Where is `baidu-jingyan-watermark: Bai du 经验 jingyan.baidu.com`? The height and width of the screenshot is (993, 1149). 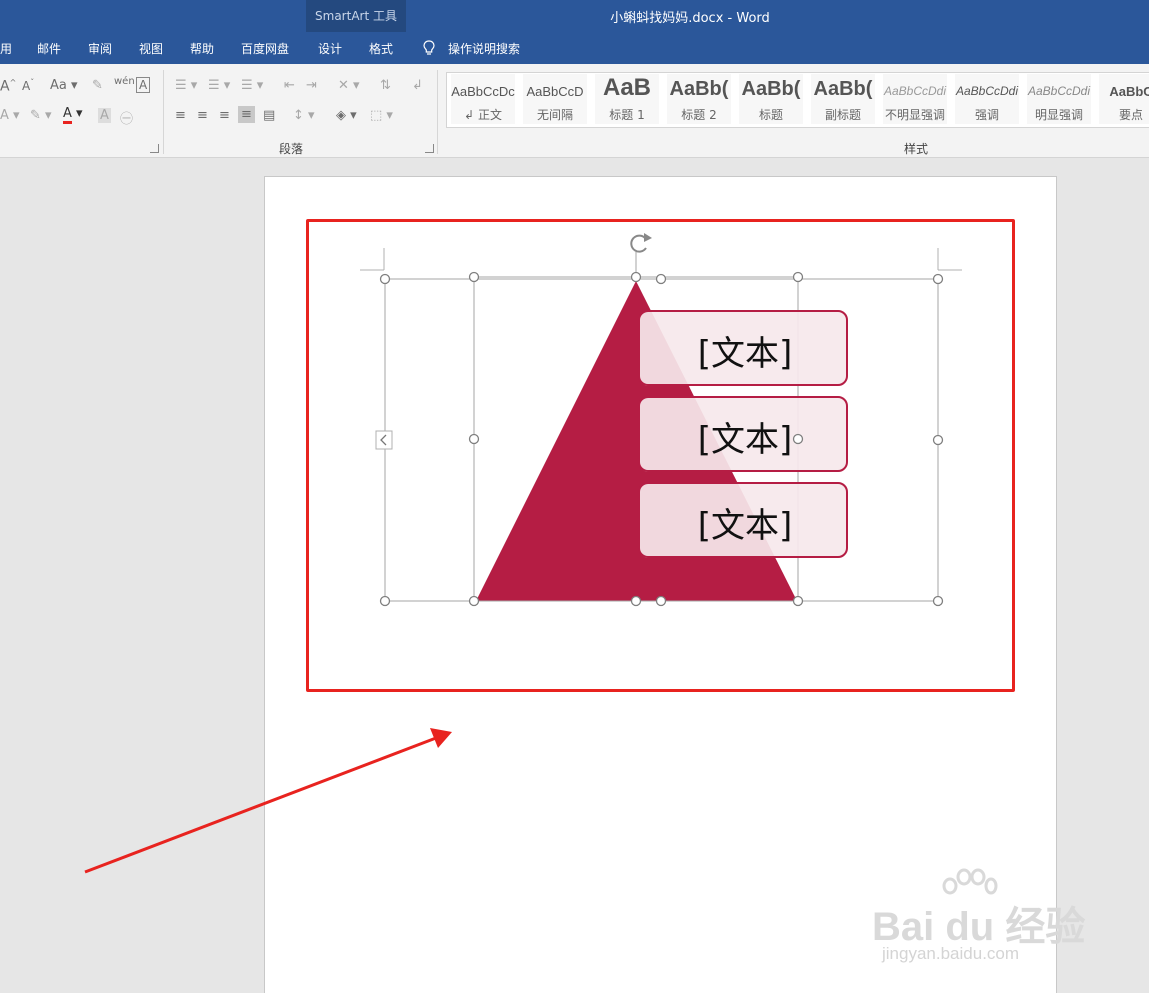
baidu-jingyan-watermark: Bai du 经验 jingyan.baidu.com is located at coordinates (982, 923).